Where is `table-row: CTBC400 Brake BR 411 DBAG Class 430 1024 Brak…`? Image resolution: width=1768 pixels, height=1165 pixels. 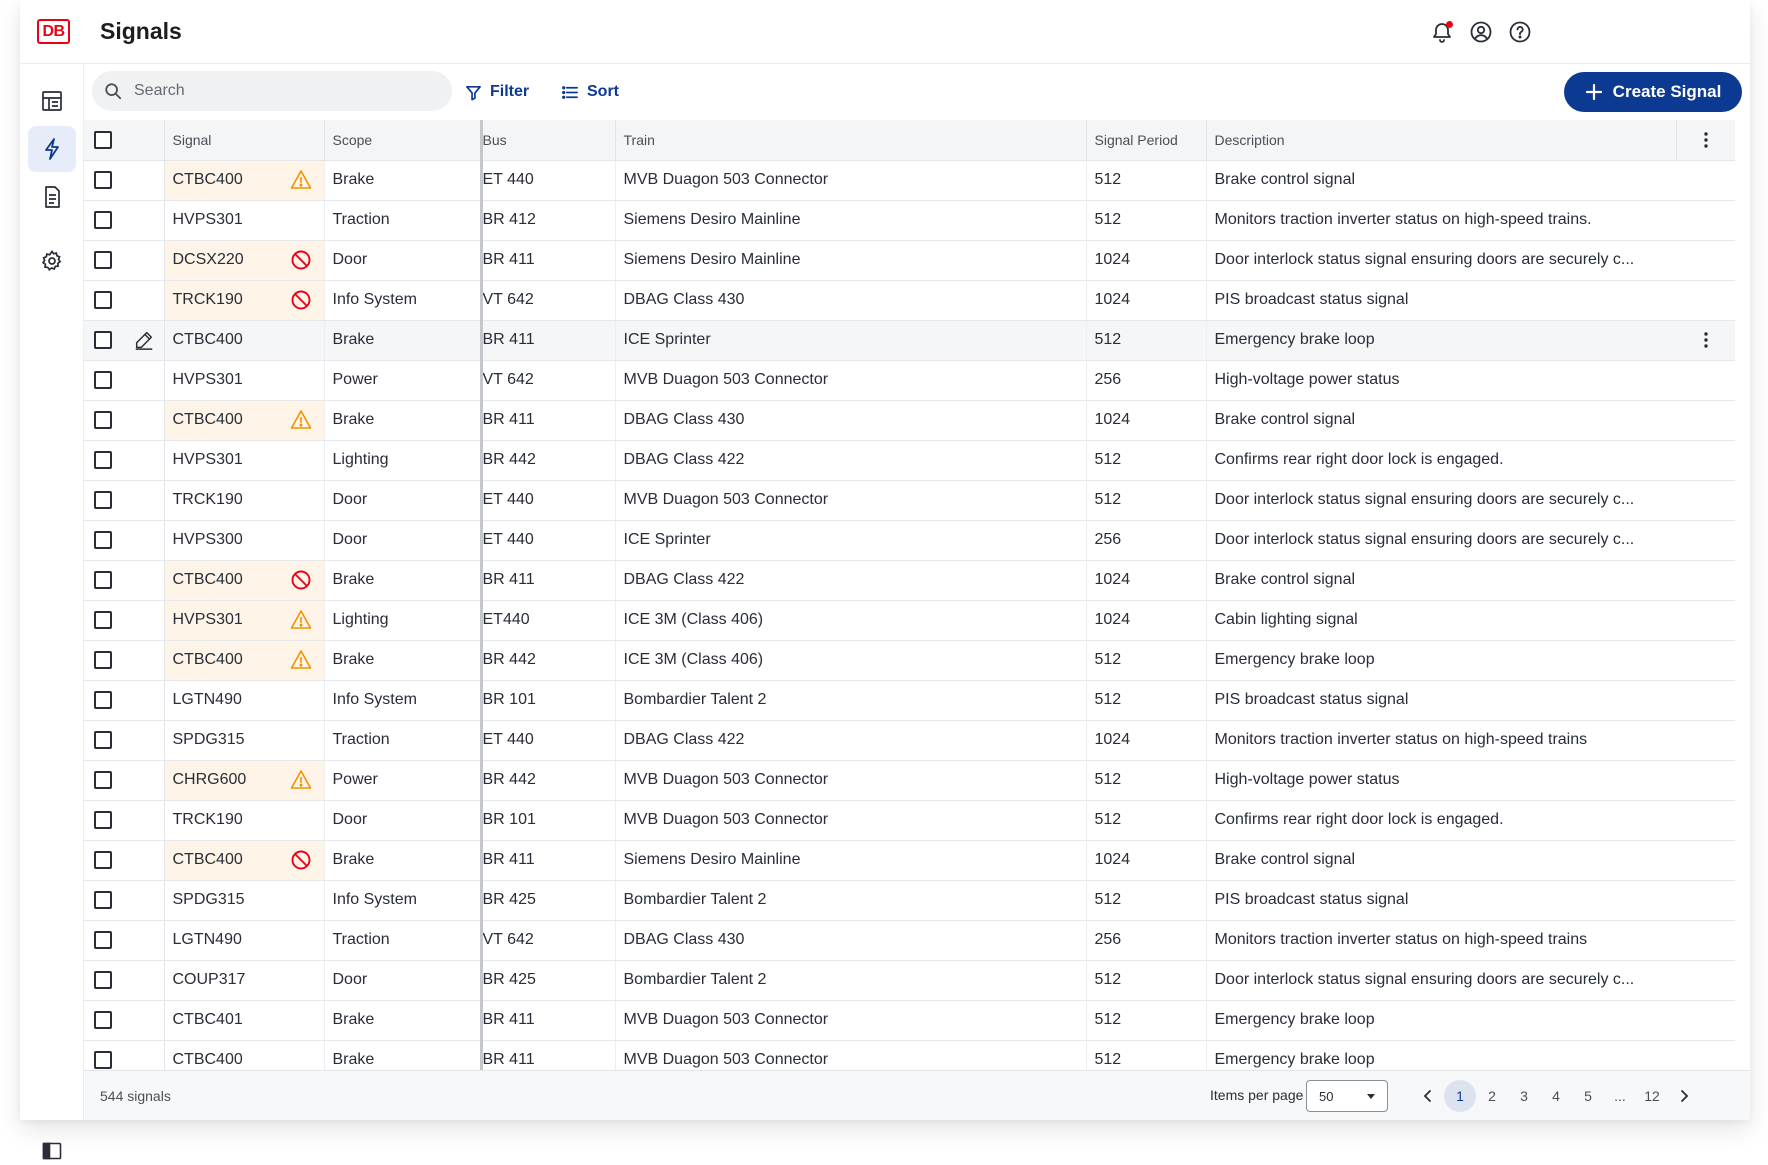
table-row: CTBC400 Brake BR 411 DBAG Class 430 1024 Brak… is located at coordinates (909, 420).